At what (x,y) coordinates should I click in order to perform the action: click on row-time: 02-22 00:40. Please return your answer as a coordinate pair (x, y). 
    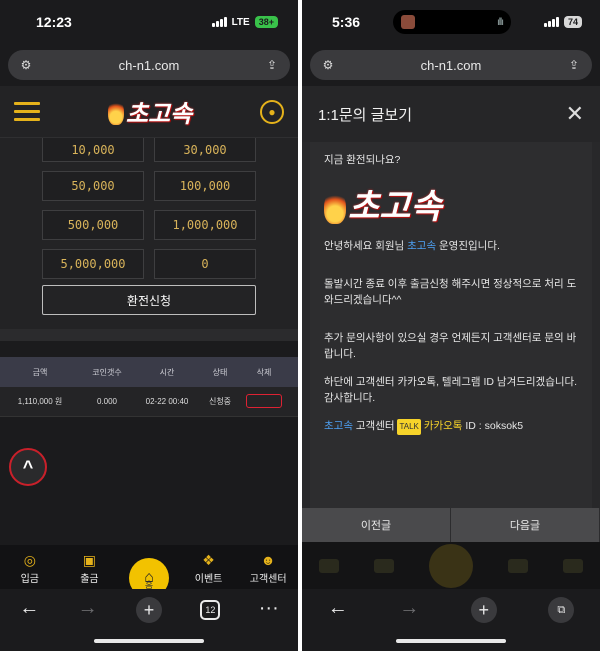
    Looking at the image, I should click on (167, 401).